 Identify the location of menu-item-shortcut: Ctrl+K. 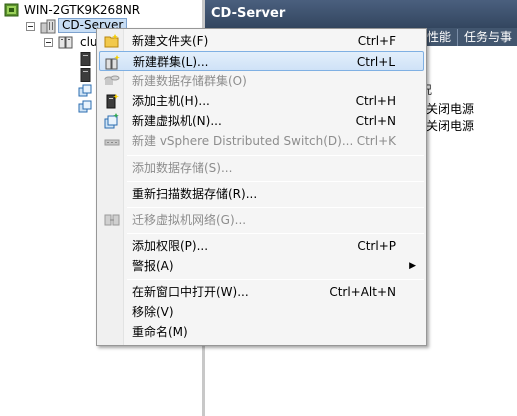
(376, 141).